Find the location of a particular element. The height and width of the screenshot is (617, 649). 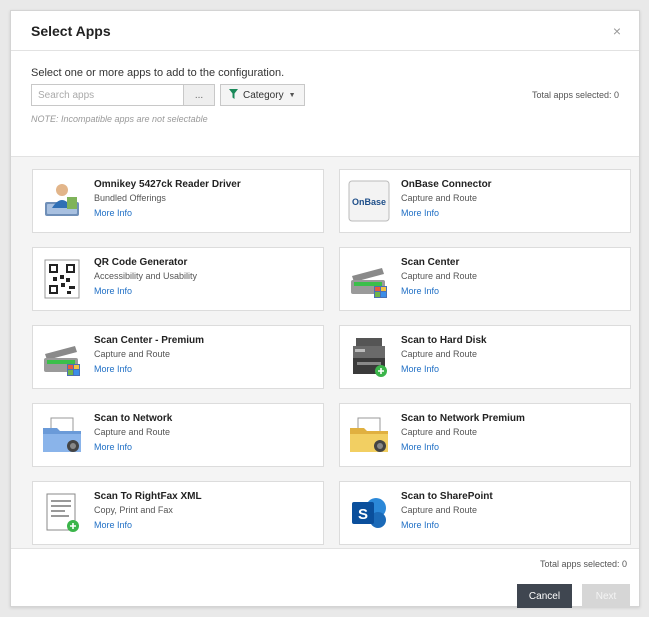

app-name: QR Code Generator is located at coordinates (141, 262).